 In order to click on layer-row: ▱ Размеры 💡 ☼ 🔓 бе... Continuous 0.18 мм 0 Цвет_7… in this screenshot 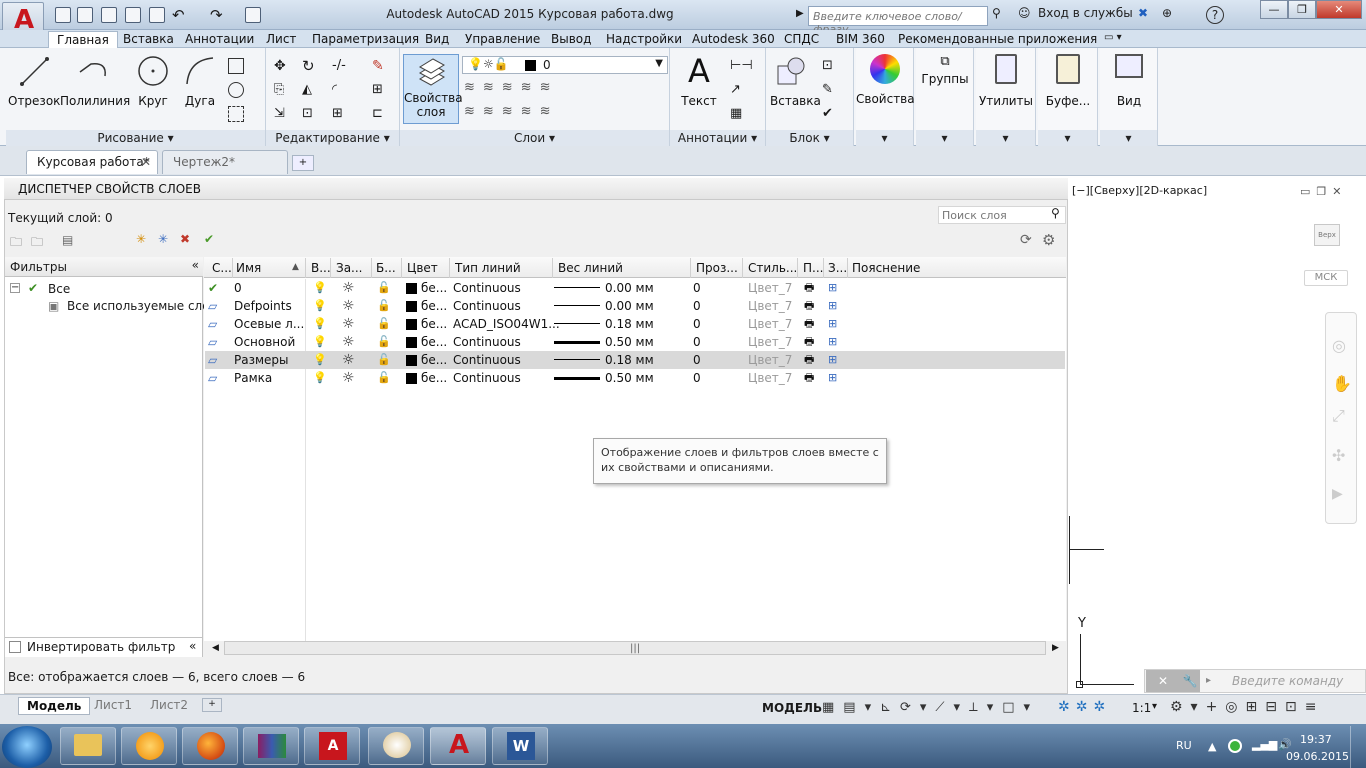, I will do `click(635, 360)`.